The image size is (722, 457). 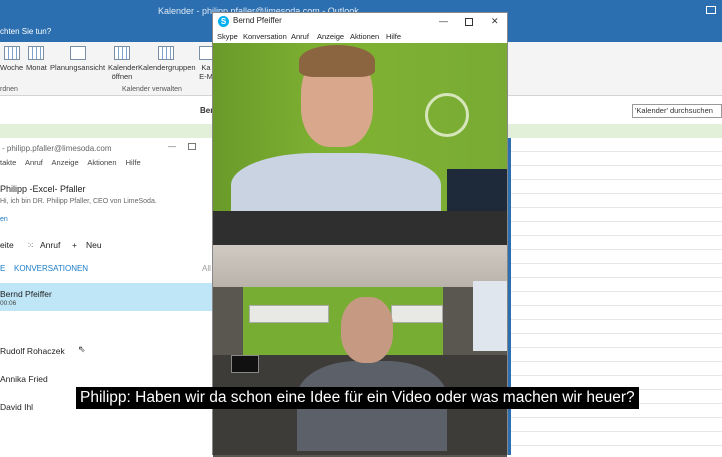 I want to click on close-icon: ✕, so click(x=495, y=21).